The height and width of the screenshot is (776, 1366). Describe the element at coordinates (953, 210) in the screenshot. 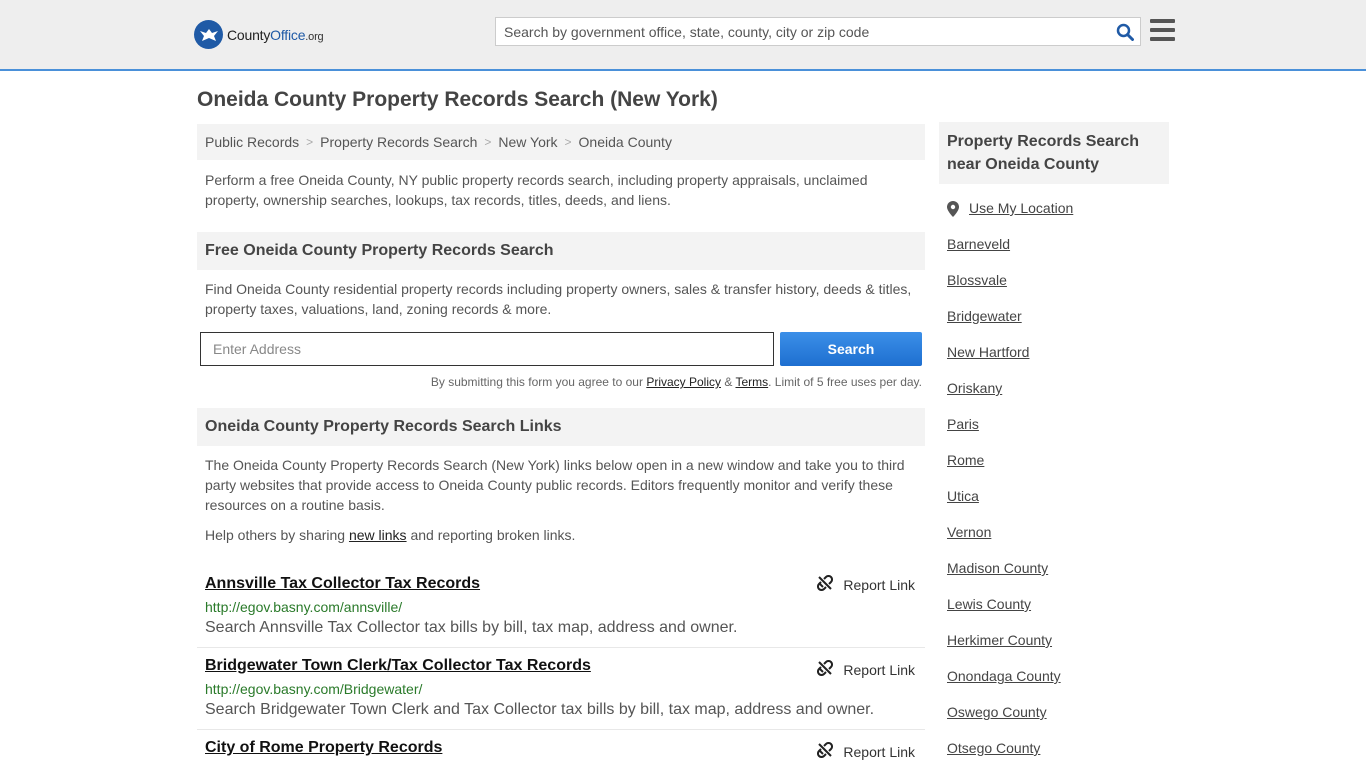

I see `map-pin-icon` at that location.